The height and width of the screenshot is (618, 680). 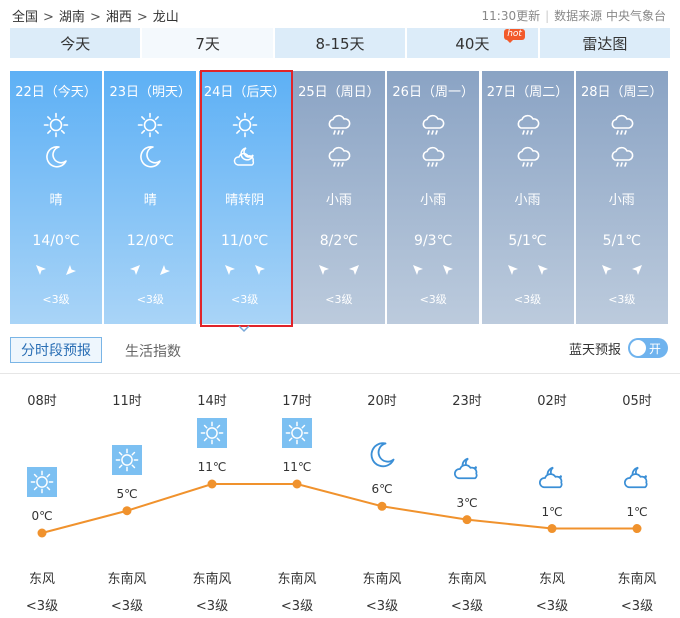 I want to click on breadcrumb-current: 龙山, so click(x=165, y=17).